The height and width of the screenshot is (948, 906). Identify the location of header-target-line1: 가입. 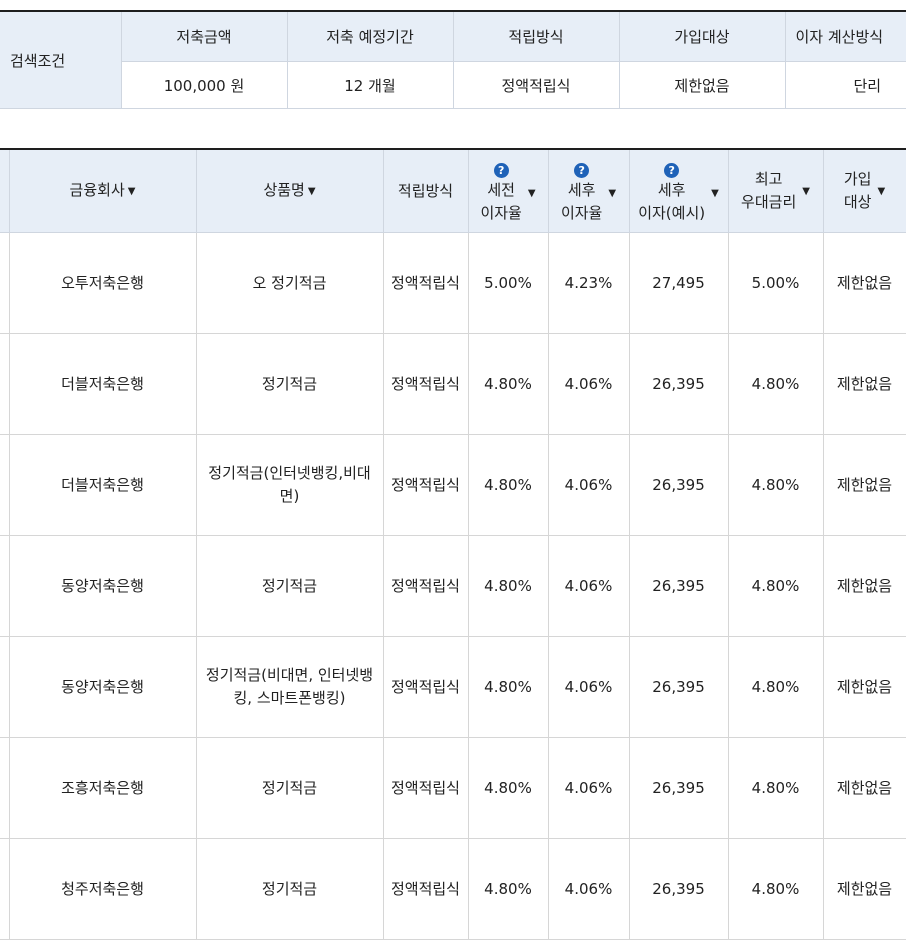
(857, 179).